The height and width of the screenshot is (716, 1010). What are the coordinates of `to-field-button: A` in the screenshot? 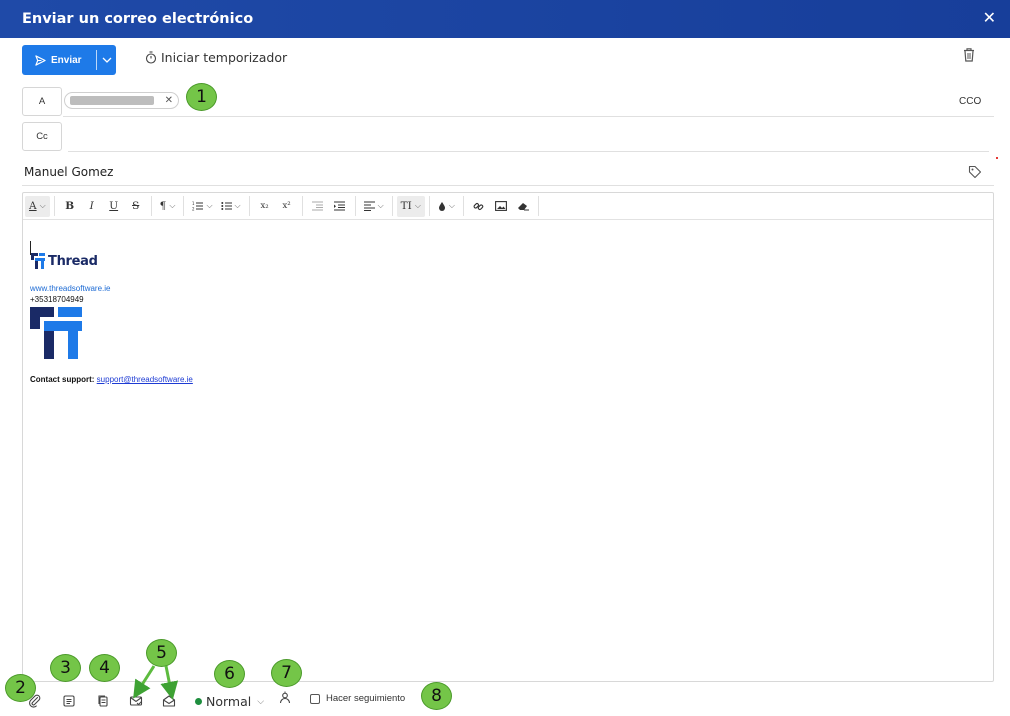 It's located at (42, 101).